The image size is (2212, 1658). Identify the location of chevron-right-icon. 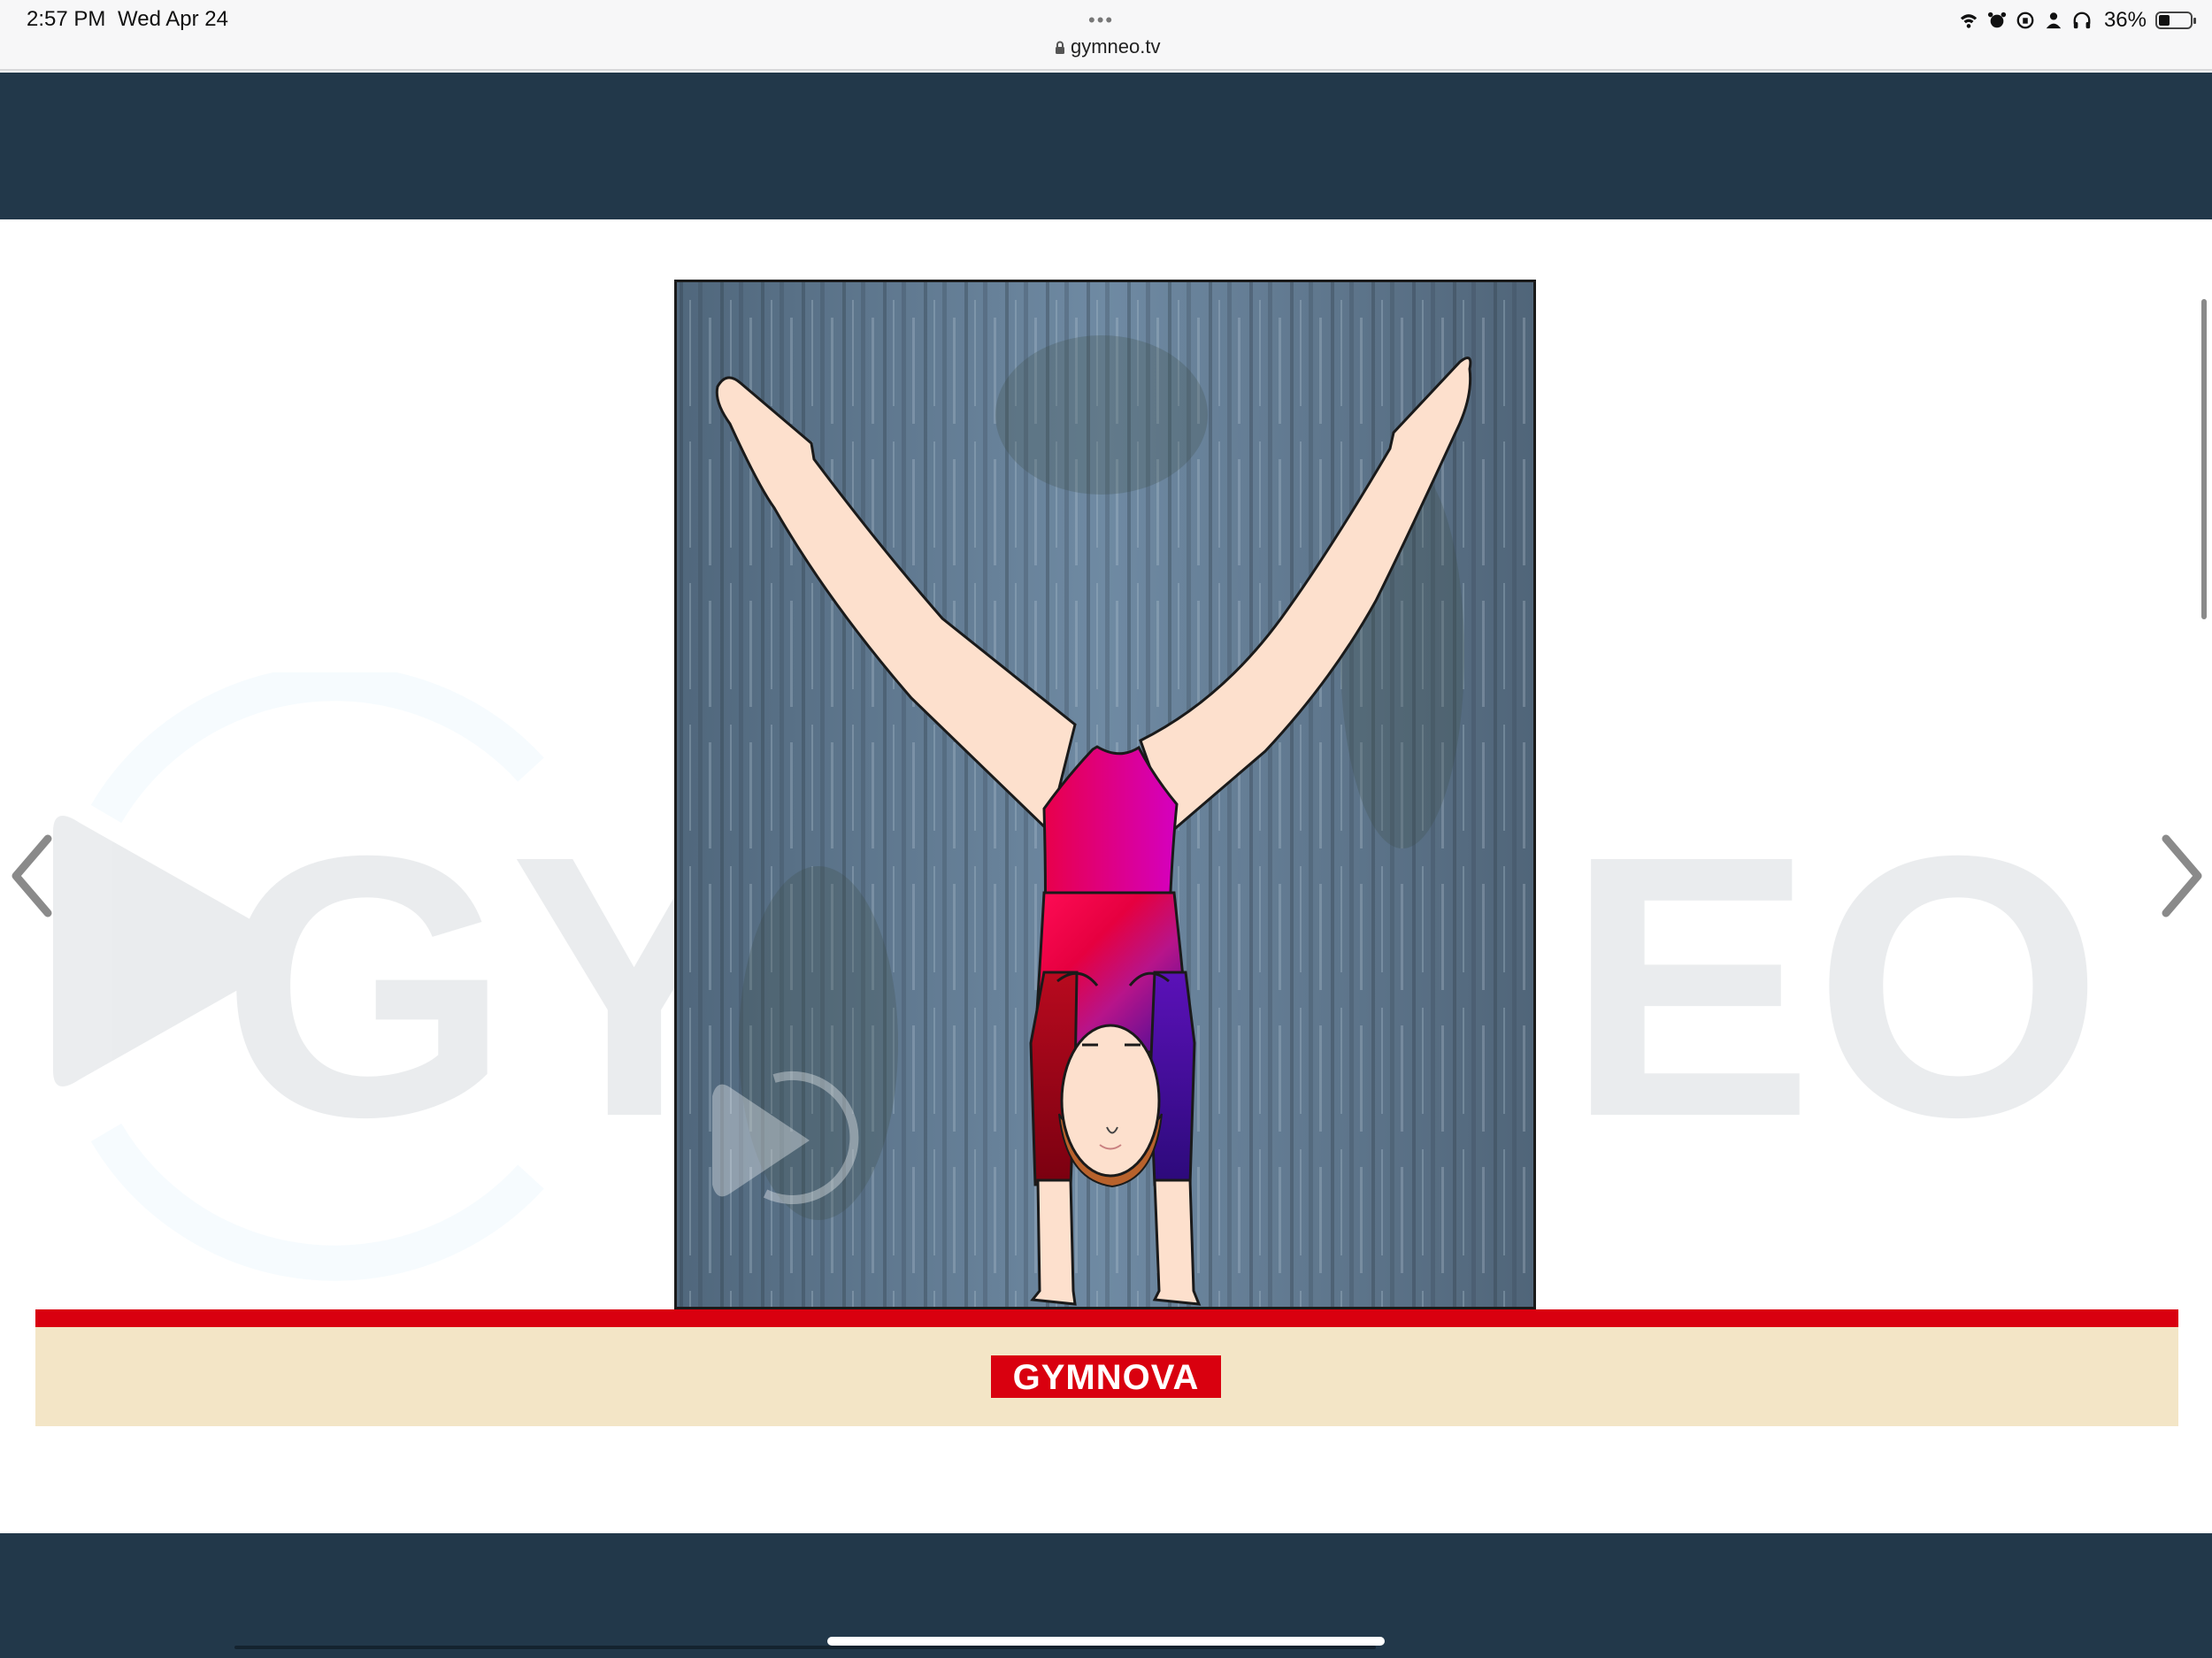
(2182, 876).